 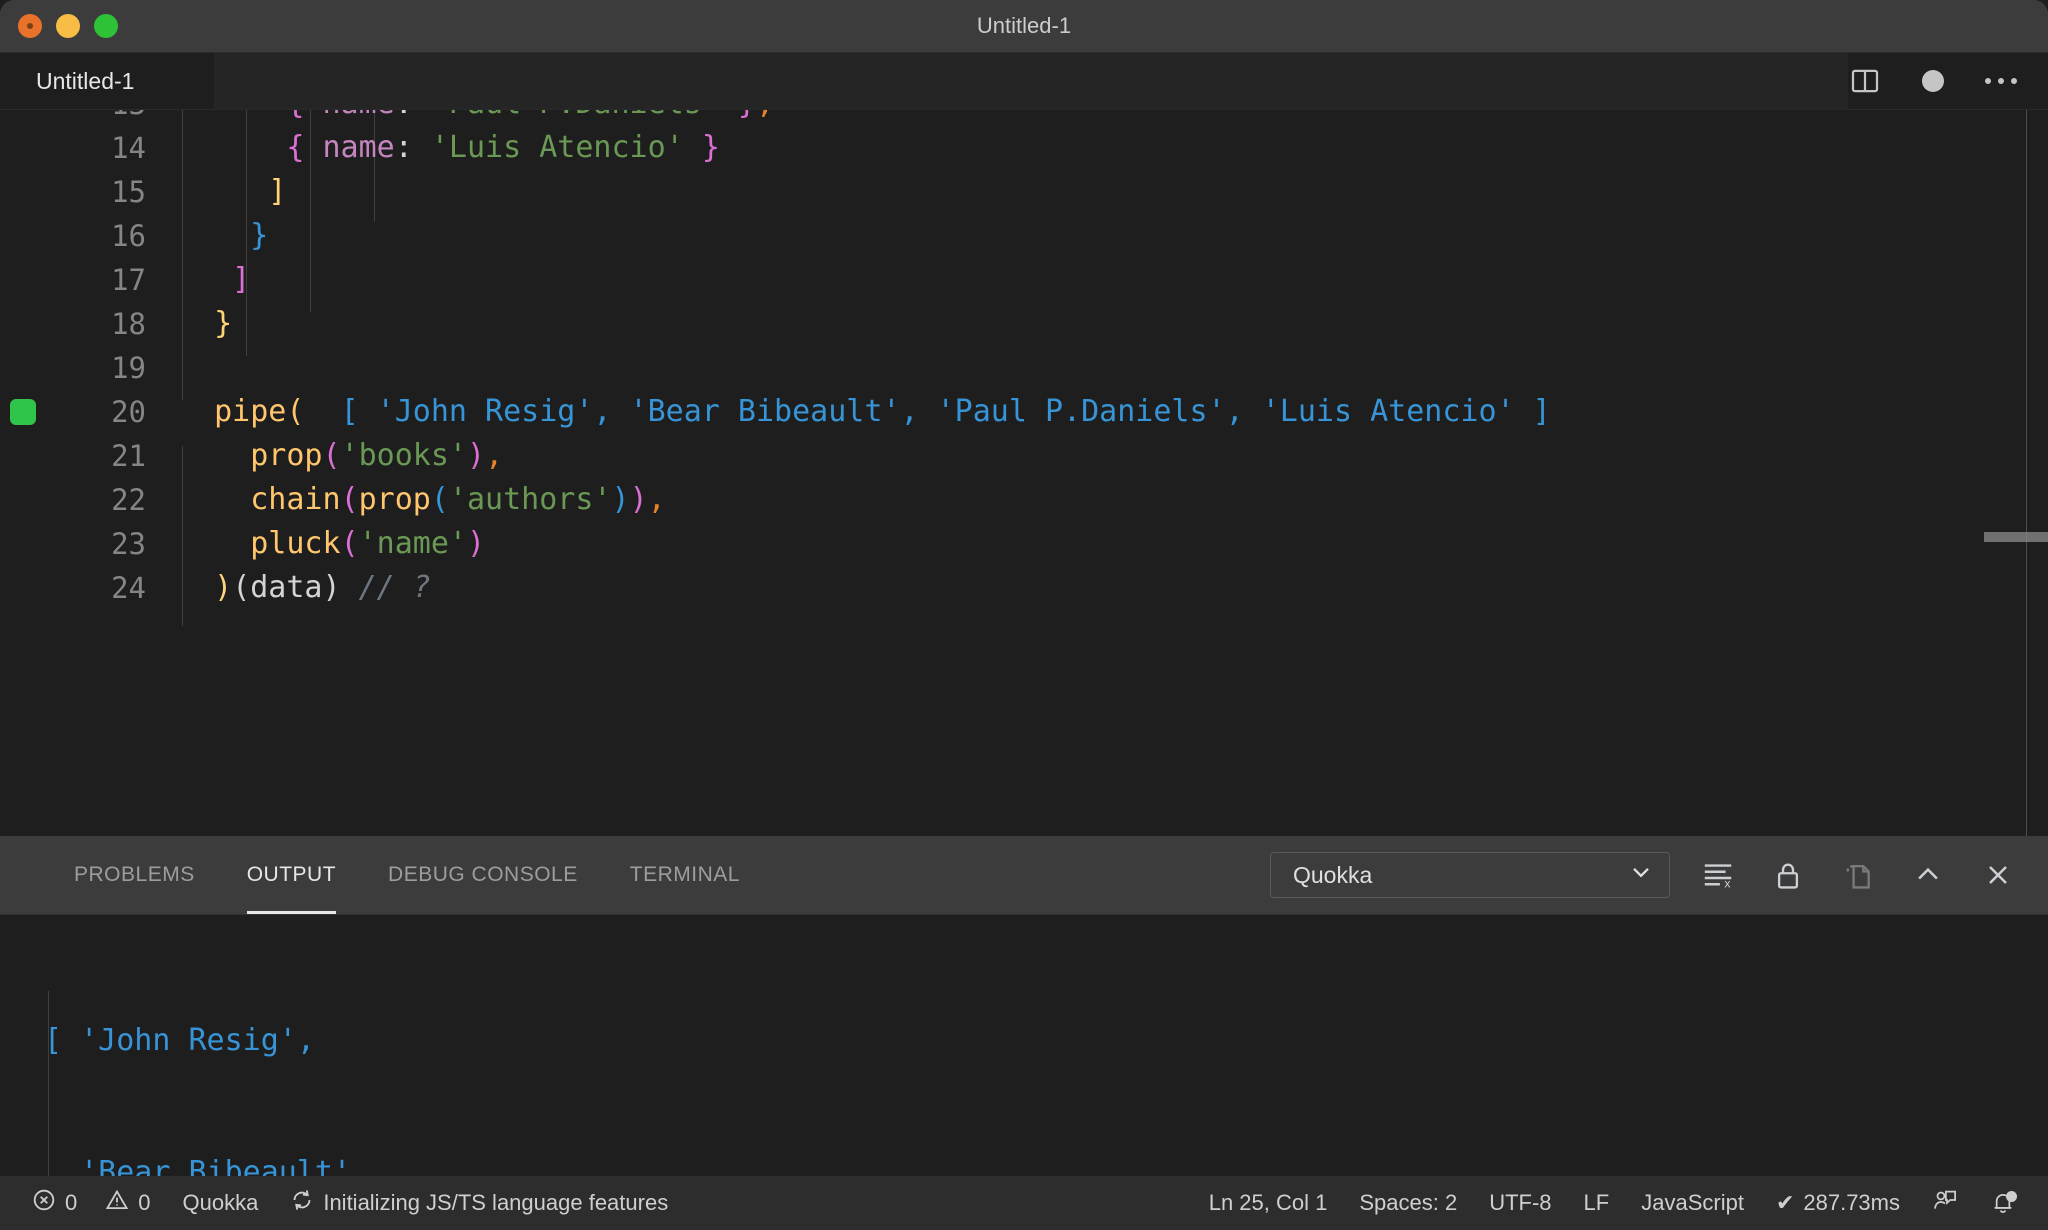 What do you see at coordinates (128, 192) in the screenshot?
I see `line-number: 15` at bounding box center [128, 192].